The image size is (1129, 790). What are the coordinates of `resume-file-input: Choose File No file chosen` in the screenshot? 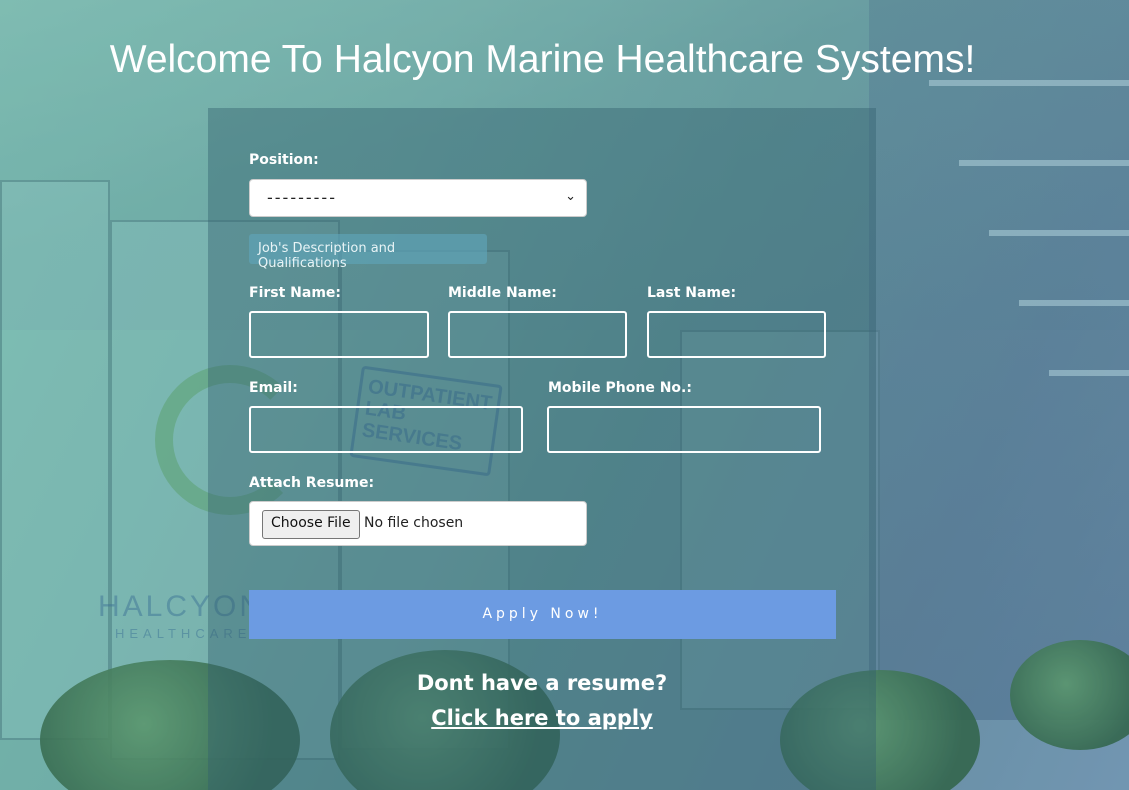 It's located at (418, 523).